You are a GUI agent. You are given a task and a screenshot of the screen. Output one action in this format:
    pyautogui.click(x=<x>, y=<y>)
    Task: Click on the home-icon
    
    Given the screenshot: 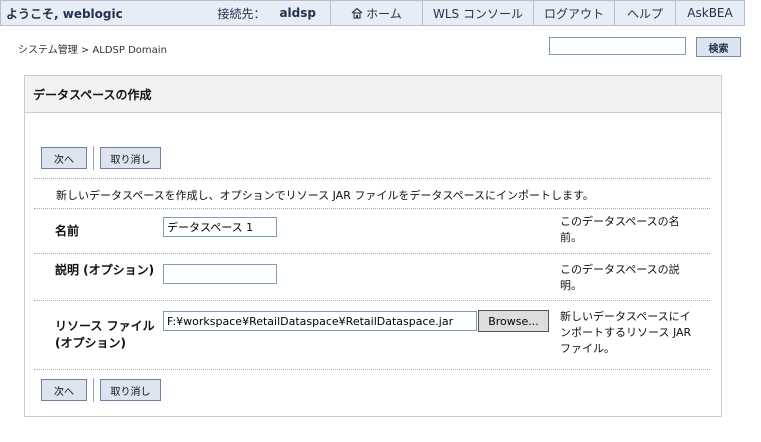 What is the action you would take?
    pyautogui.click(x=357, y=13)
    